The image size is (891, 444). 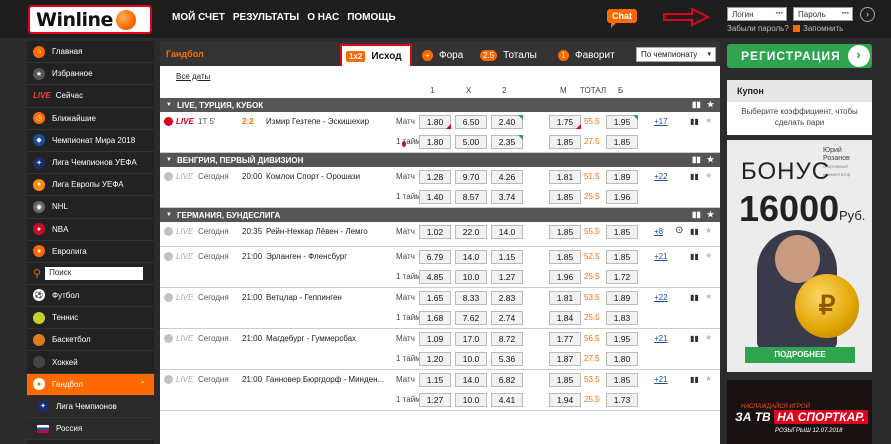 I want to click on odd-x-button: 5.00, so click(x=471, y=142).